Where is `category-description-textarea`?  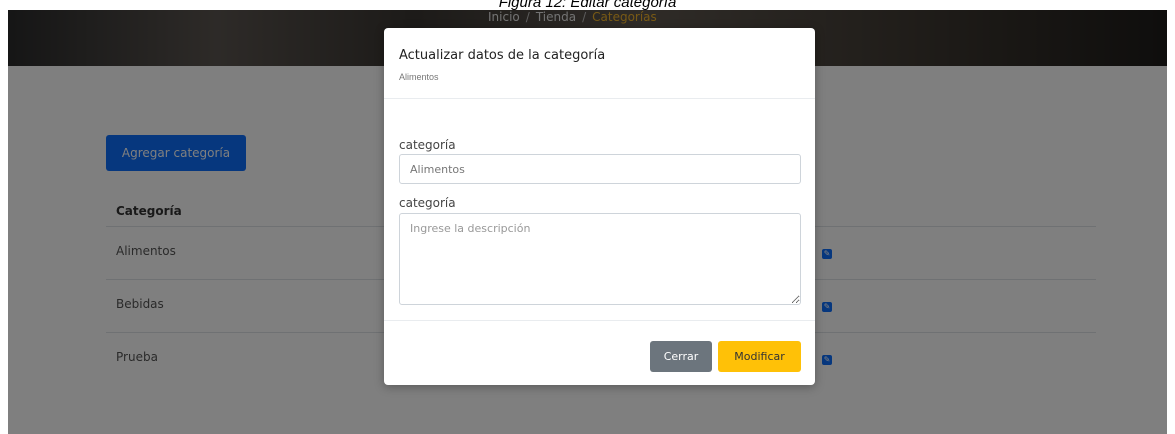 category-description-textarea is located at coordinates (600, 259).